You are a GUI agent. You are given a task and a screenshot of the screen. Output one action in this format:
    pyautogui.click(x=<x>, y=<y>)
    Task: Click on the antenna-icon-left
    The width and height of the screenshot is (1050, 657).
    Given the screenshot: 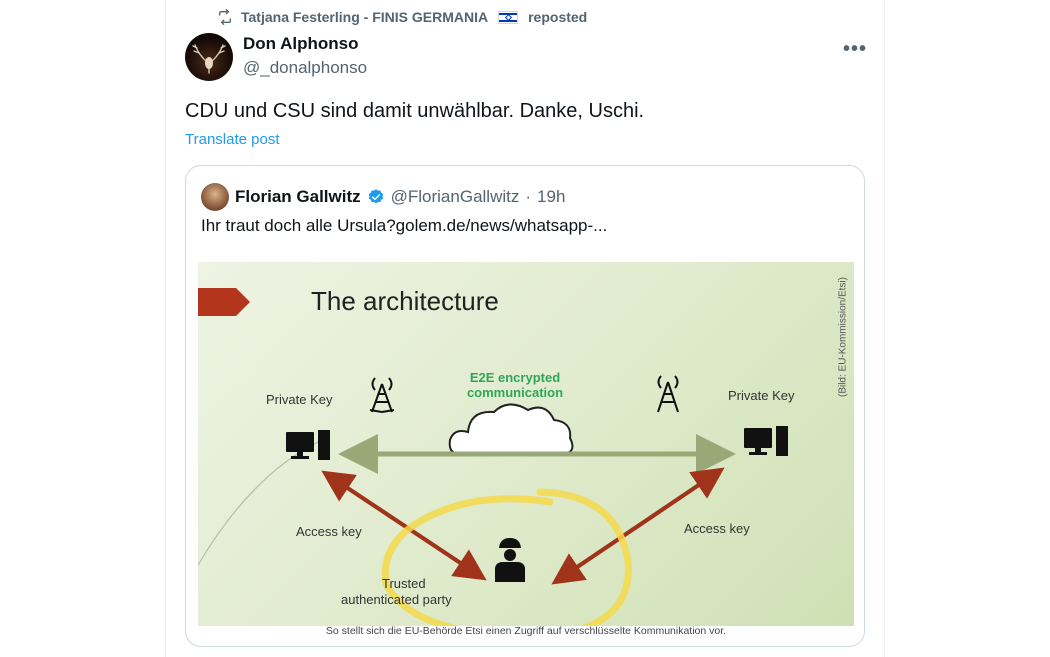 What is the action you would take?
    pyautogui.click(x=382, y=395)
    